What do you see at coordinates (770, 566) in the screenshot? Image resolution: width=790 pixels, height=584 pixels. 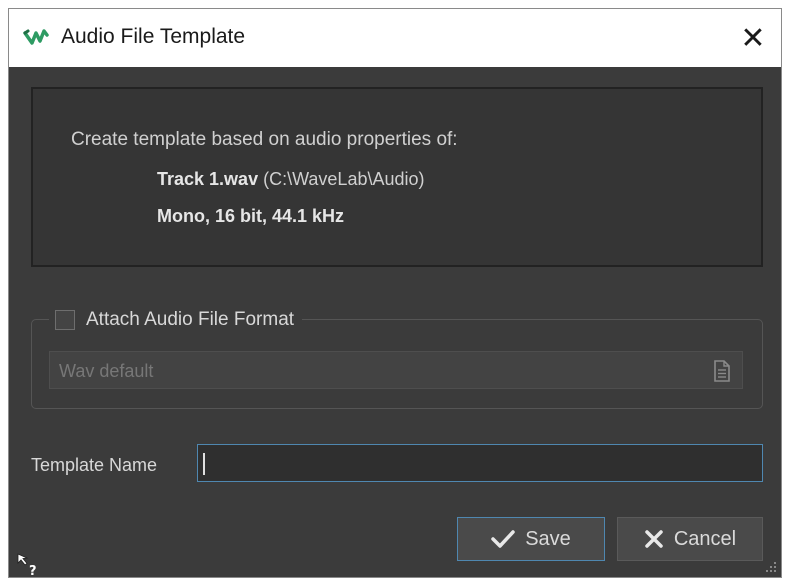 I see `resize-grip-icon` at bounding box center [770, 566].